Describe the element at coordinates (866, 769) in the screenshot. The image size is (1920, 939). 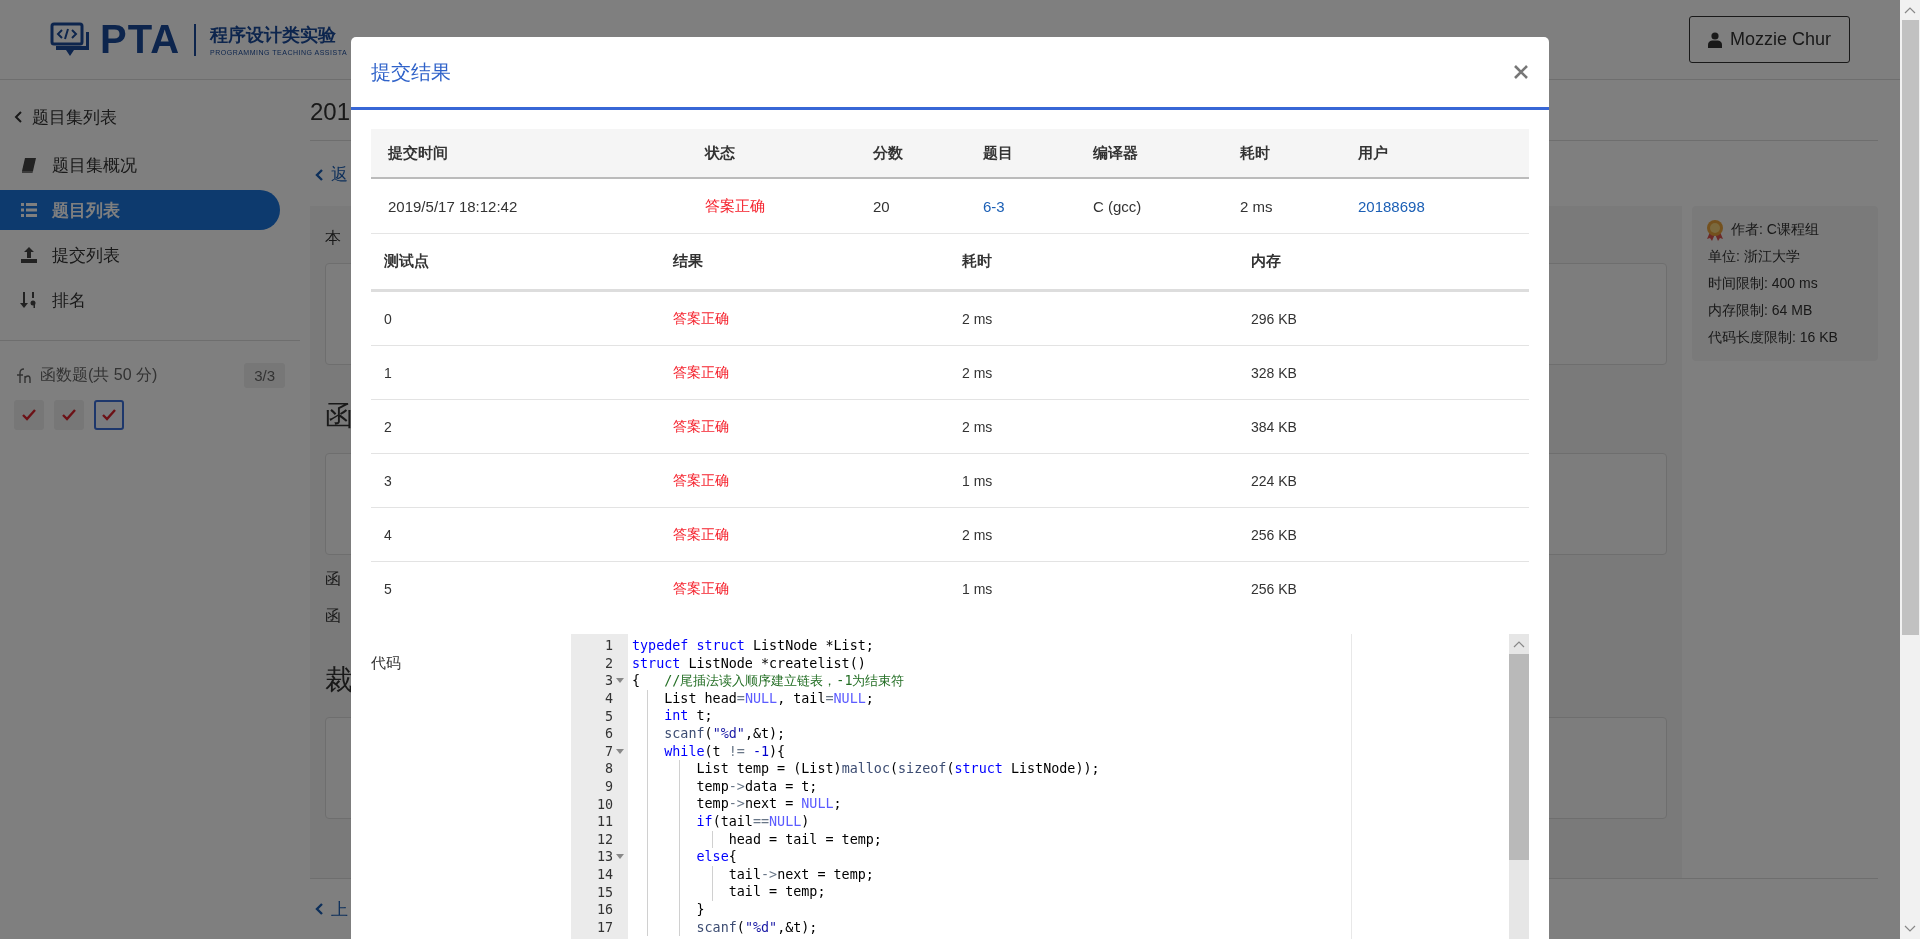
I see `code-line: List temp = (List)malloc(sizeof(struct ListNode));` at that location.